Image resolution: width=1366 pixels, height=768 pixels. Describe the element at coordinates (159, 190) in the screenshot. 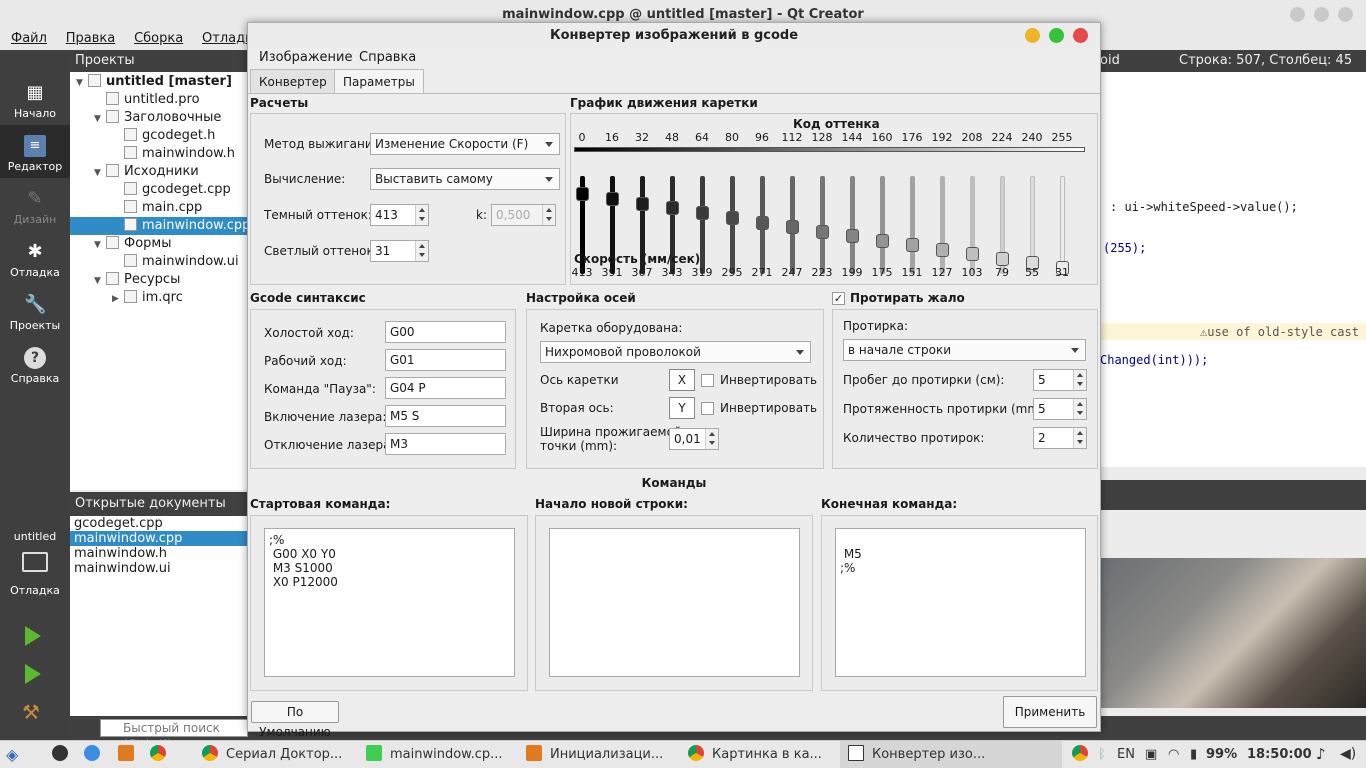

I see `tree-item: gcodeget.cpp` at that location.